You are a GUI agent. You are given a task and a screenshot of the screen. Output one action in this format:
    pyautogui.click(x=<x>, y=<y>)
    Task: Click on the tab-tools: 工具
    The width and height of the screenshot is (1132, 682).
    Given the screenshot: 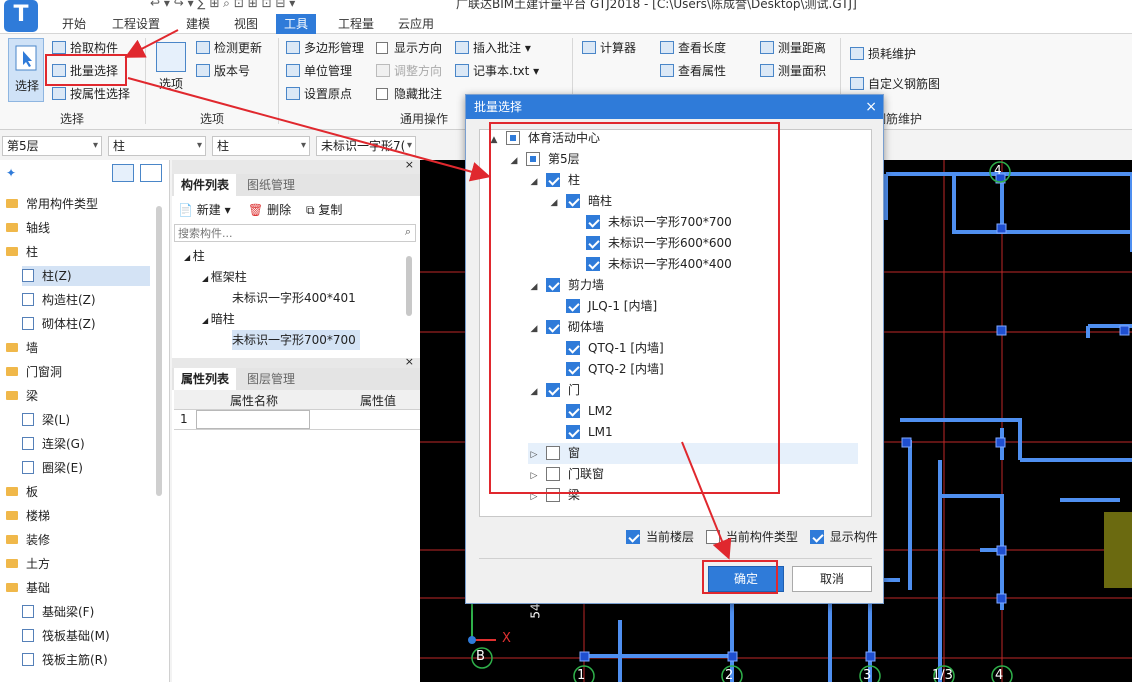 What is the action you would take?
    pyautogui.click(x=296, y=24)
    